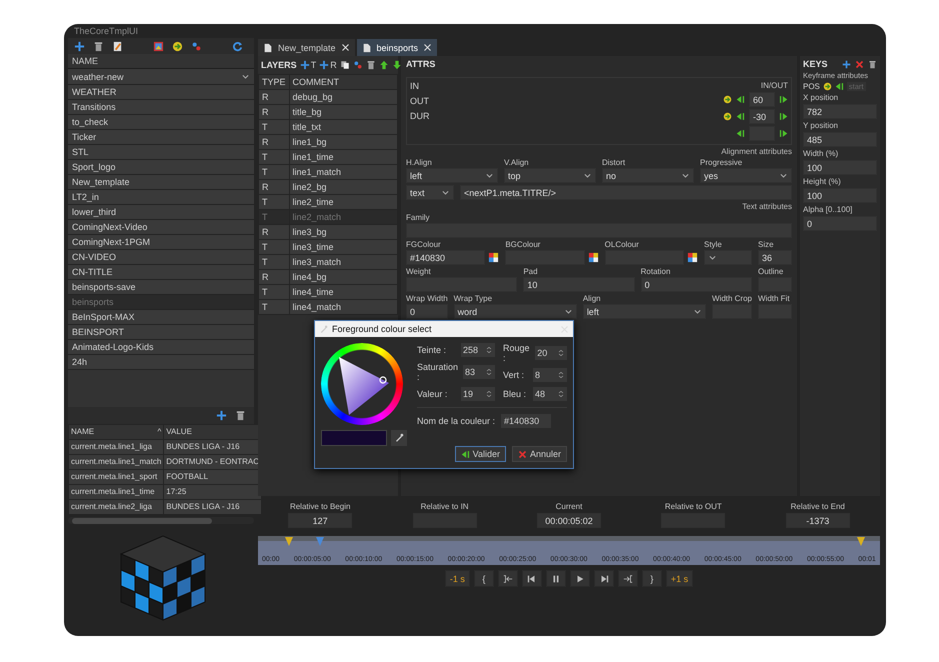  Describe the element at coordinates (680, 578) in the screenshot. I see `transport-button: +1 s` at that location.